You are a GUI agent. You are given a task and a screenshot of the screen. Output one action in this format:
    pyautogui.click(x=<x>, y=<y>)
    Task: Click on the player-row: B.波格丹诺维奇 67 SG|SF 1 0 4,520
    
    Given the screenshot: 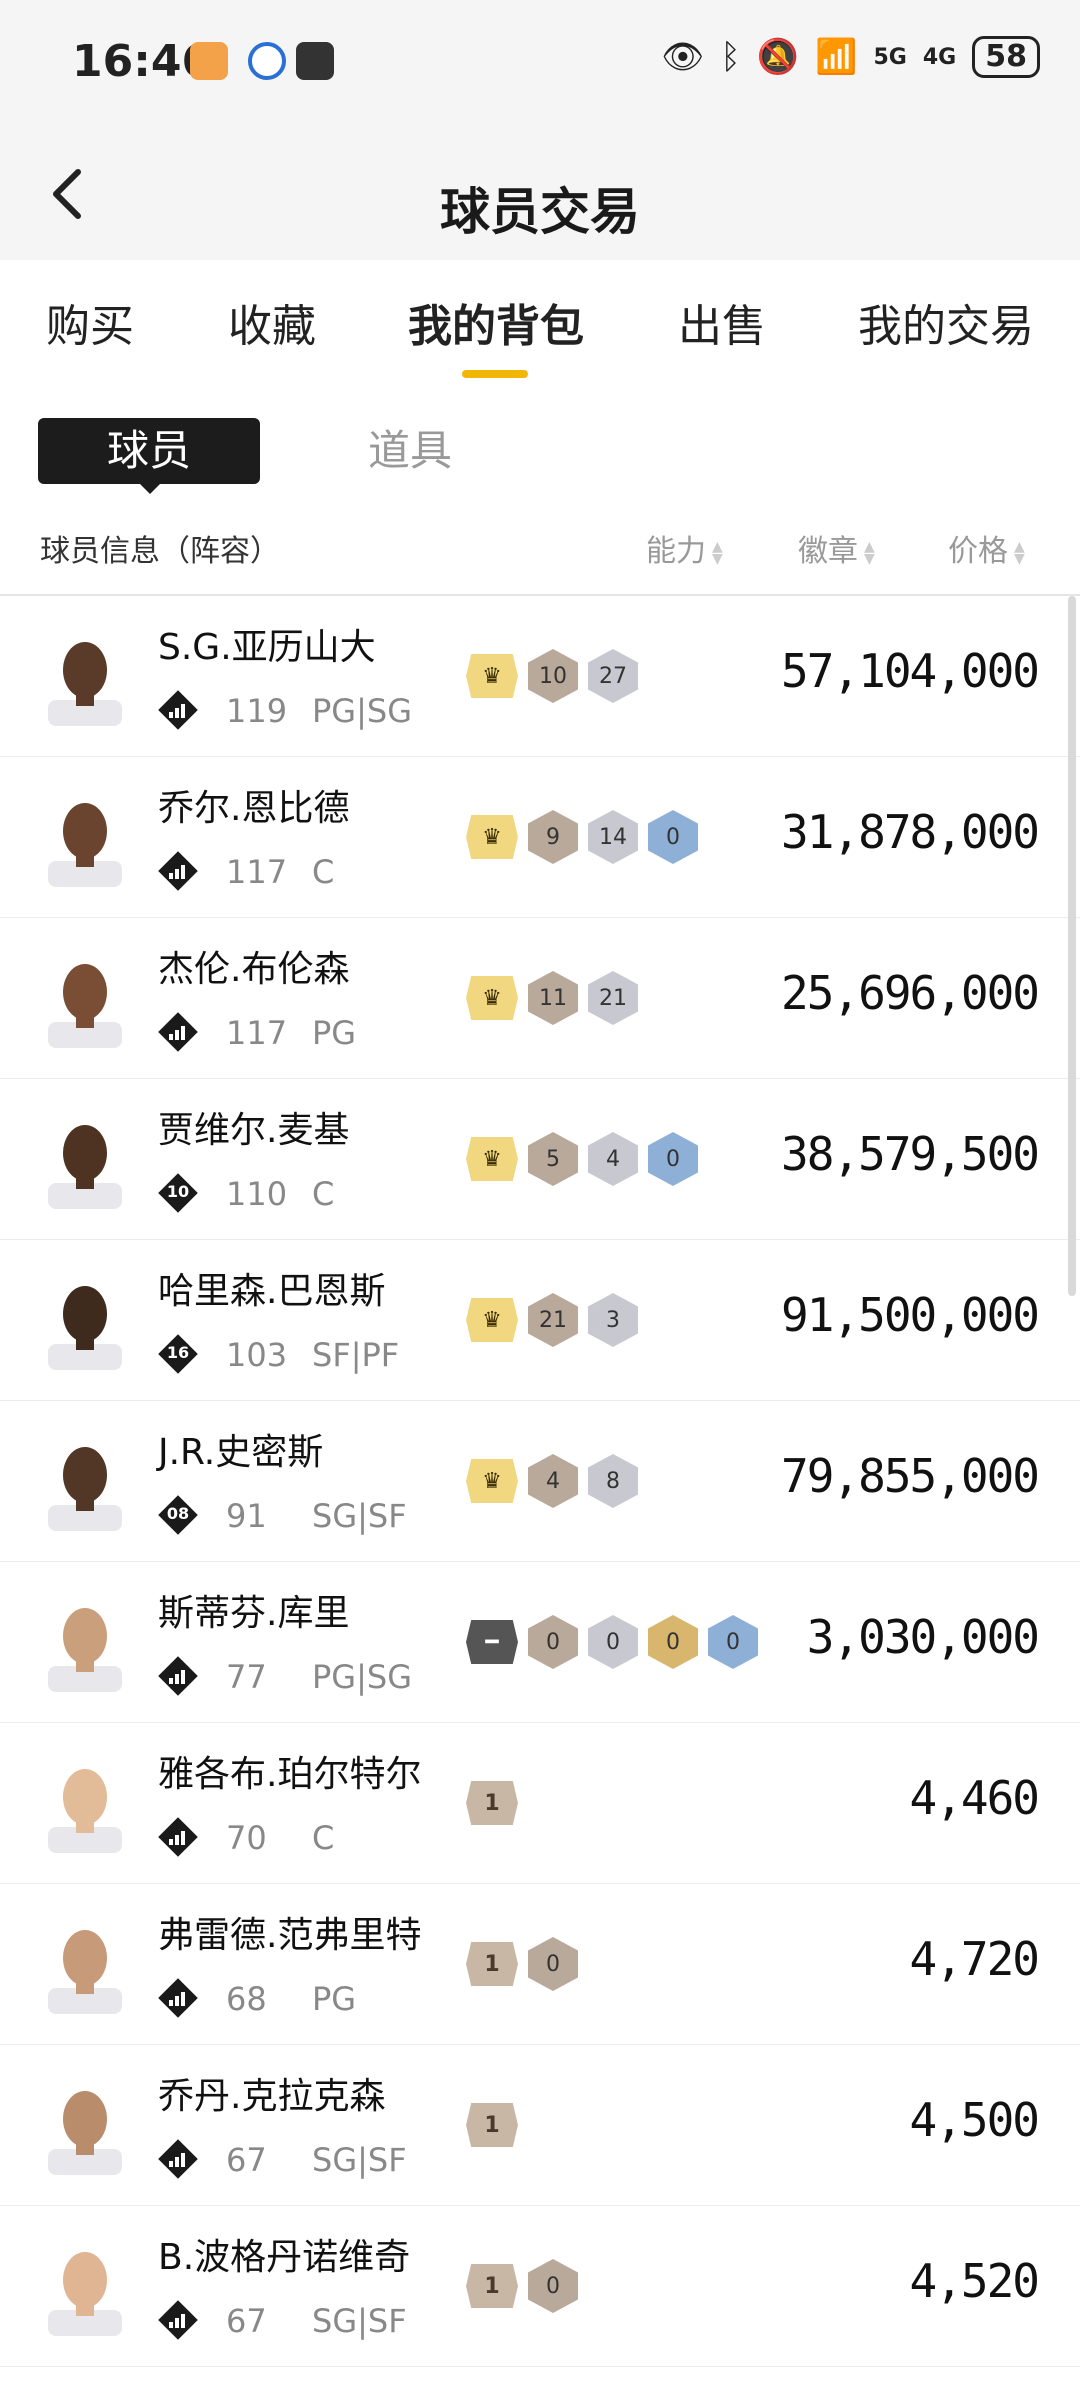 What is the action you would take?
    pyautogui.click(x=540, y=2286)
    